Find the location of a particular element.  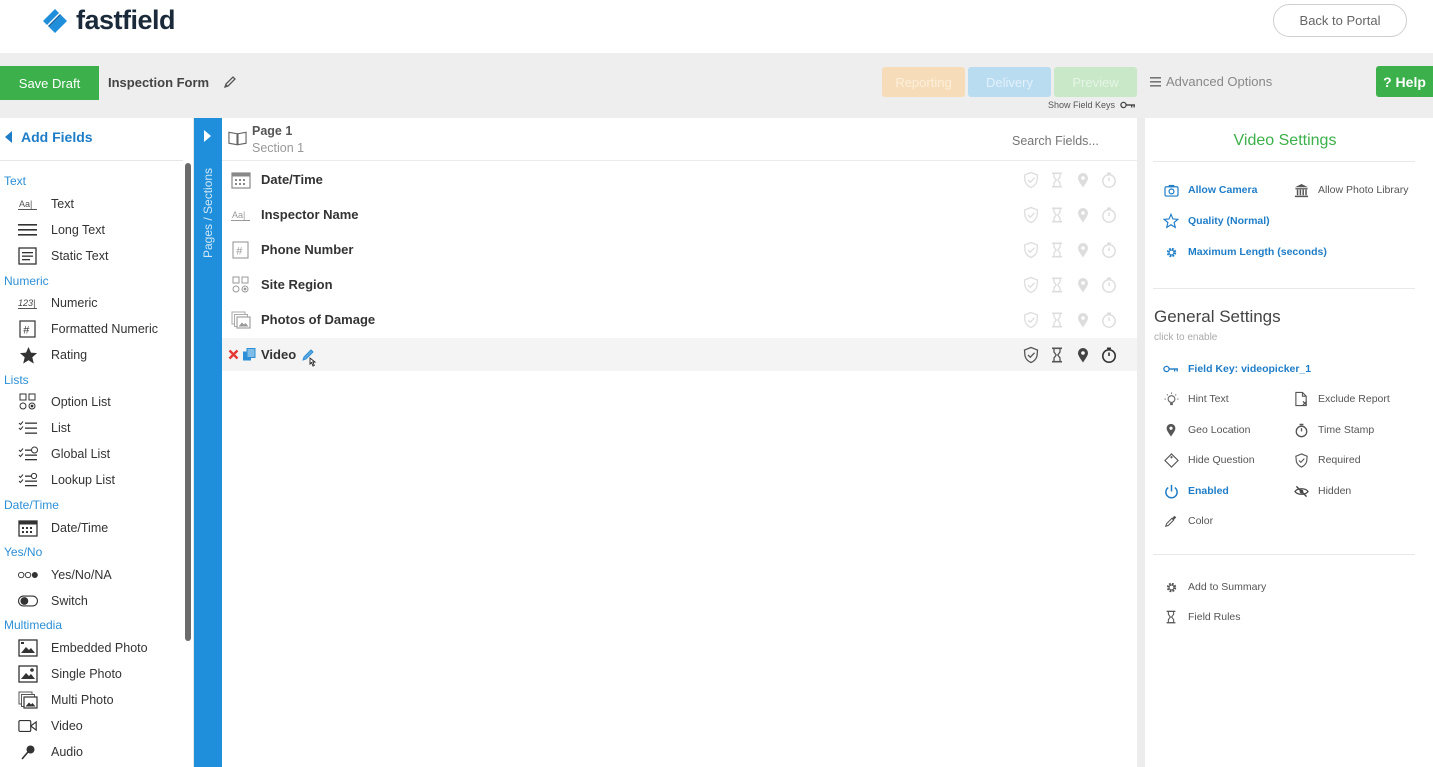

page-title: Page 1 is located at coordinates (272, 131).